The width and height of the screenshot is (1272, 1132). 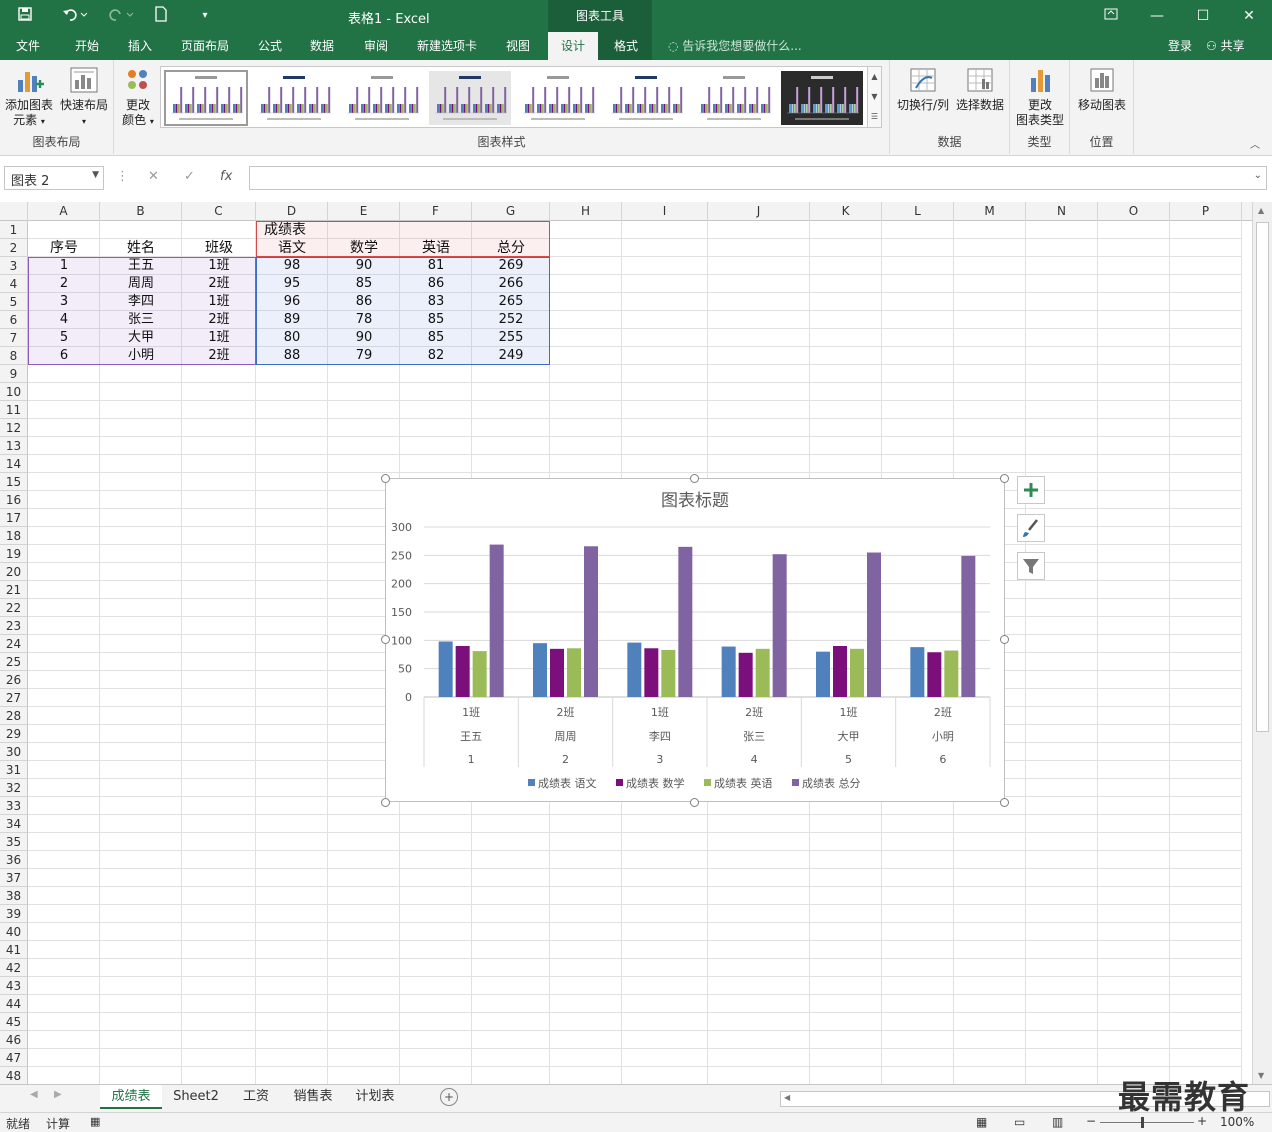 What do you see at coordinates (14, 428) in the screenshot?
I see `row-header: 12` at bounding box center [14, 428].